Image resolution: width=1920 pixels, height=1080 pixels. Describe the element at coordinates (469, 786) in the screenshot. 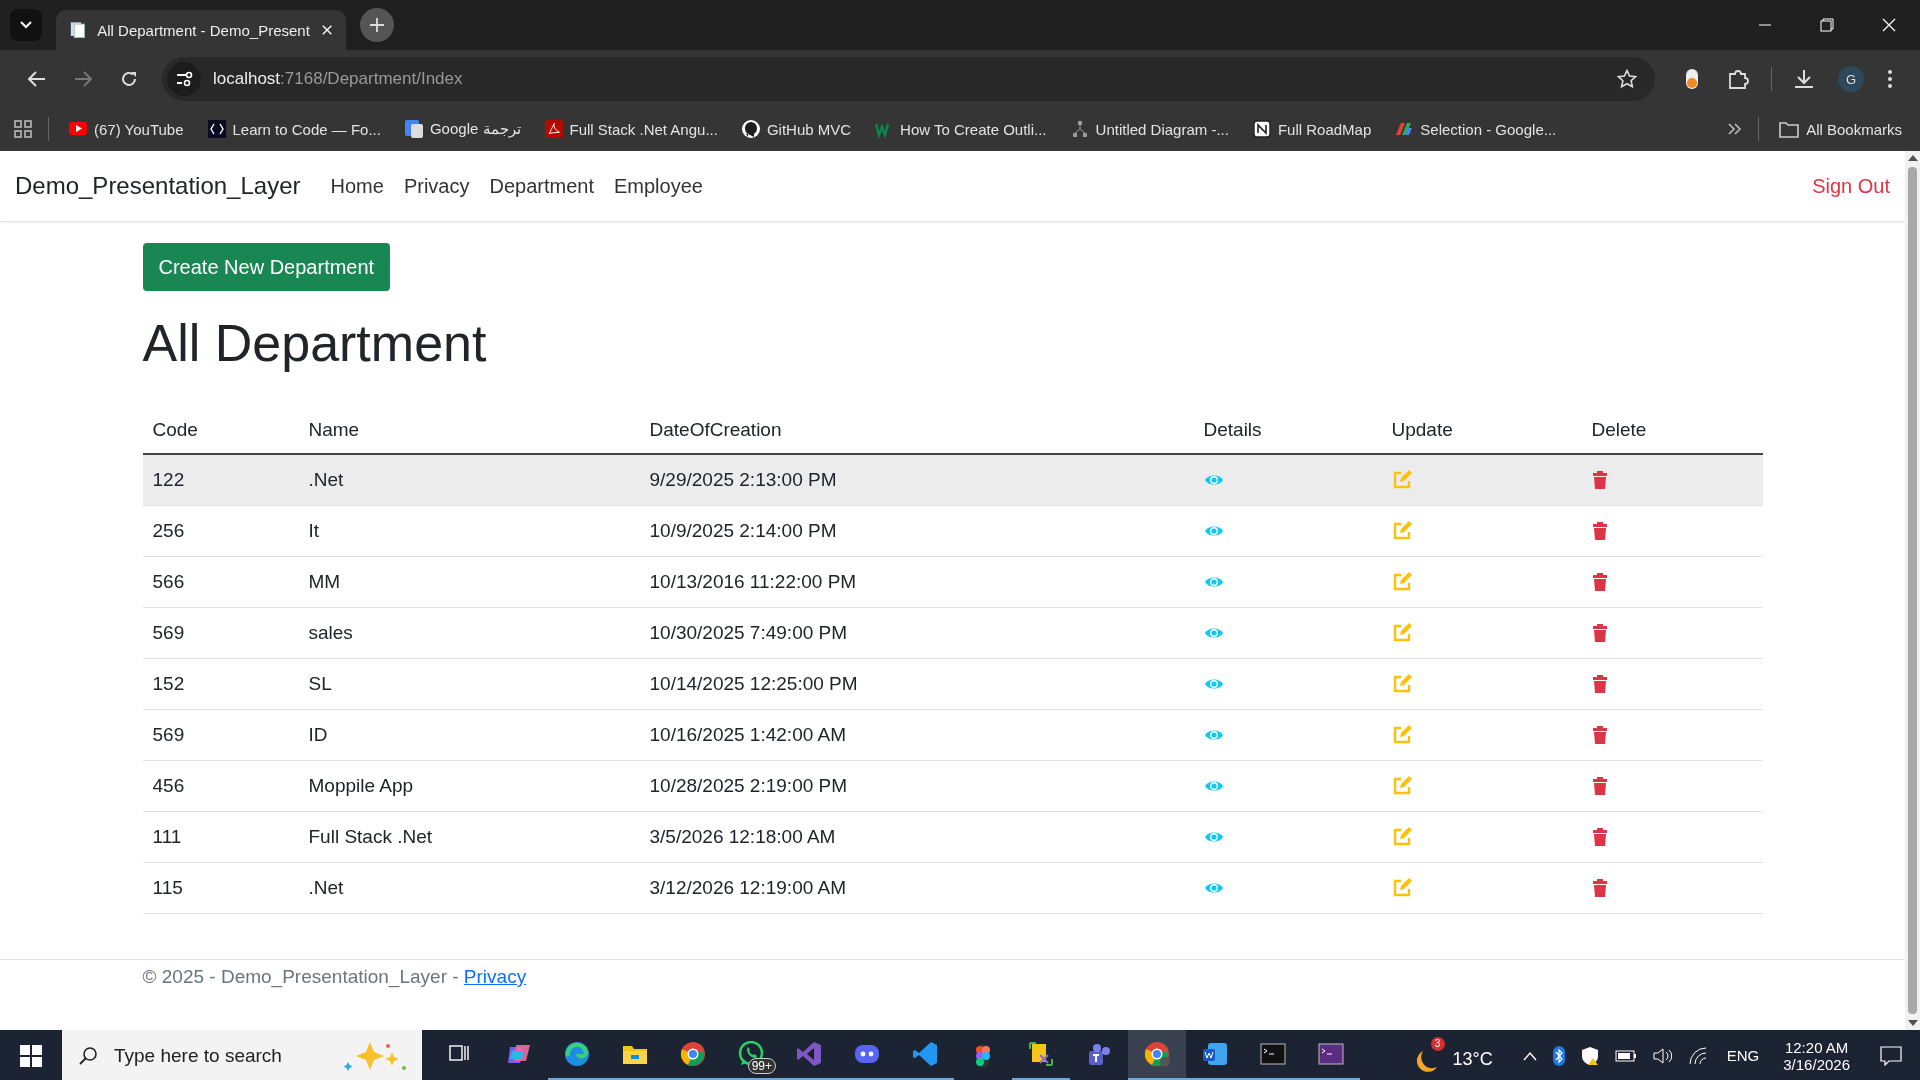

I see `table-cell: Moppile App` at that location.